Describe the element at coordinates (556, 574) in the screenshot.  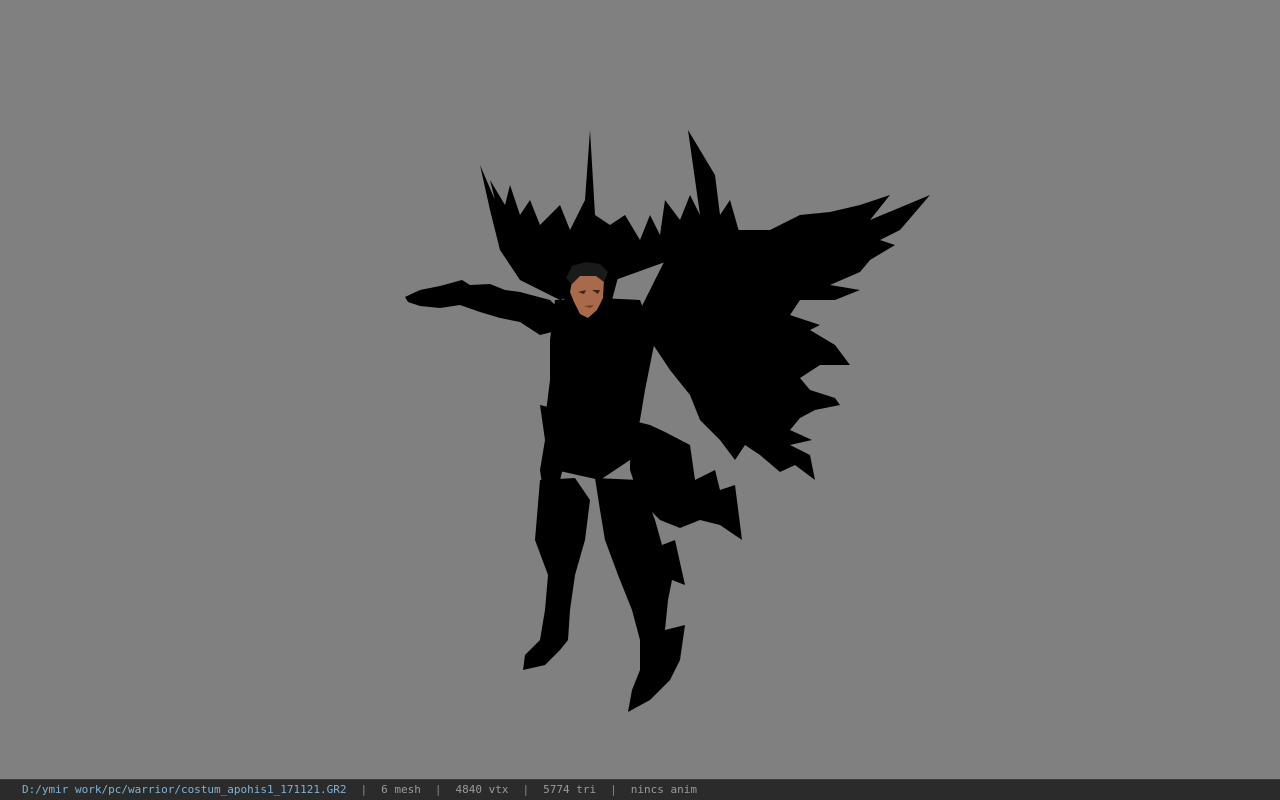
I see `left-leg` at that location.